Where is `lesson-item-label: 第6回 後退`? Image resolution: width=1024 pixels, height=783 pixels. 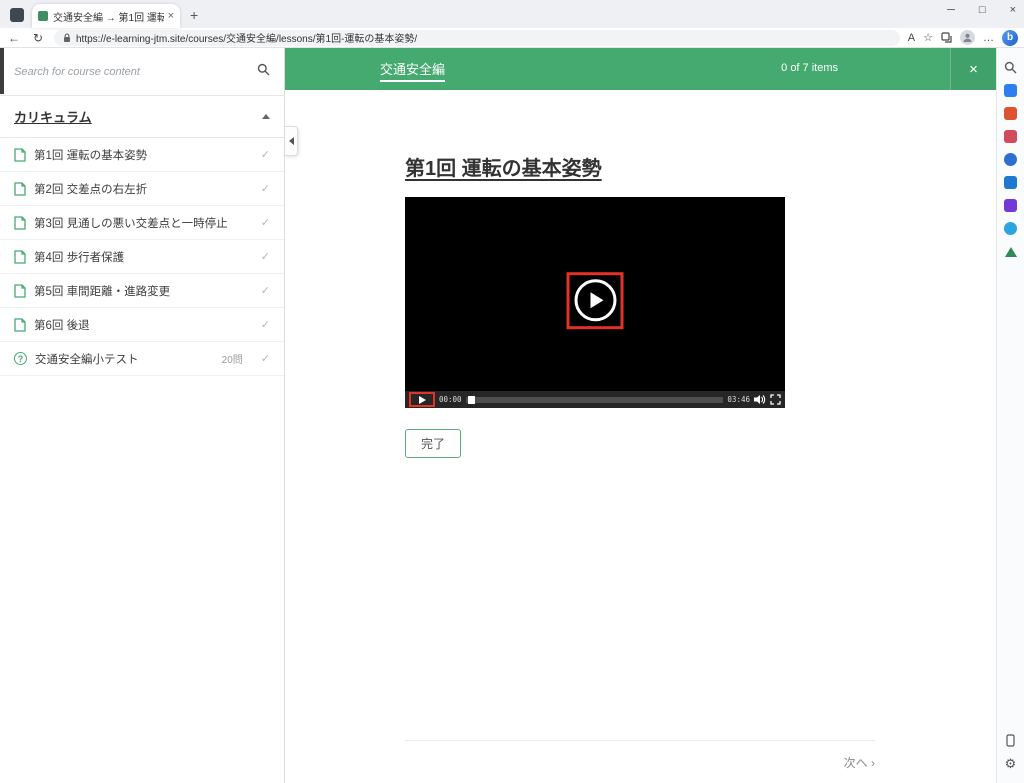
lesson-item-label: 第6回 後退 is located at coordinates (62, 325).